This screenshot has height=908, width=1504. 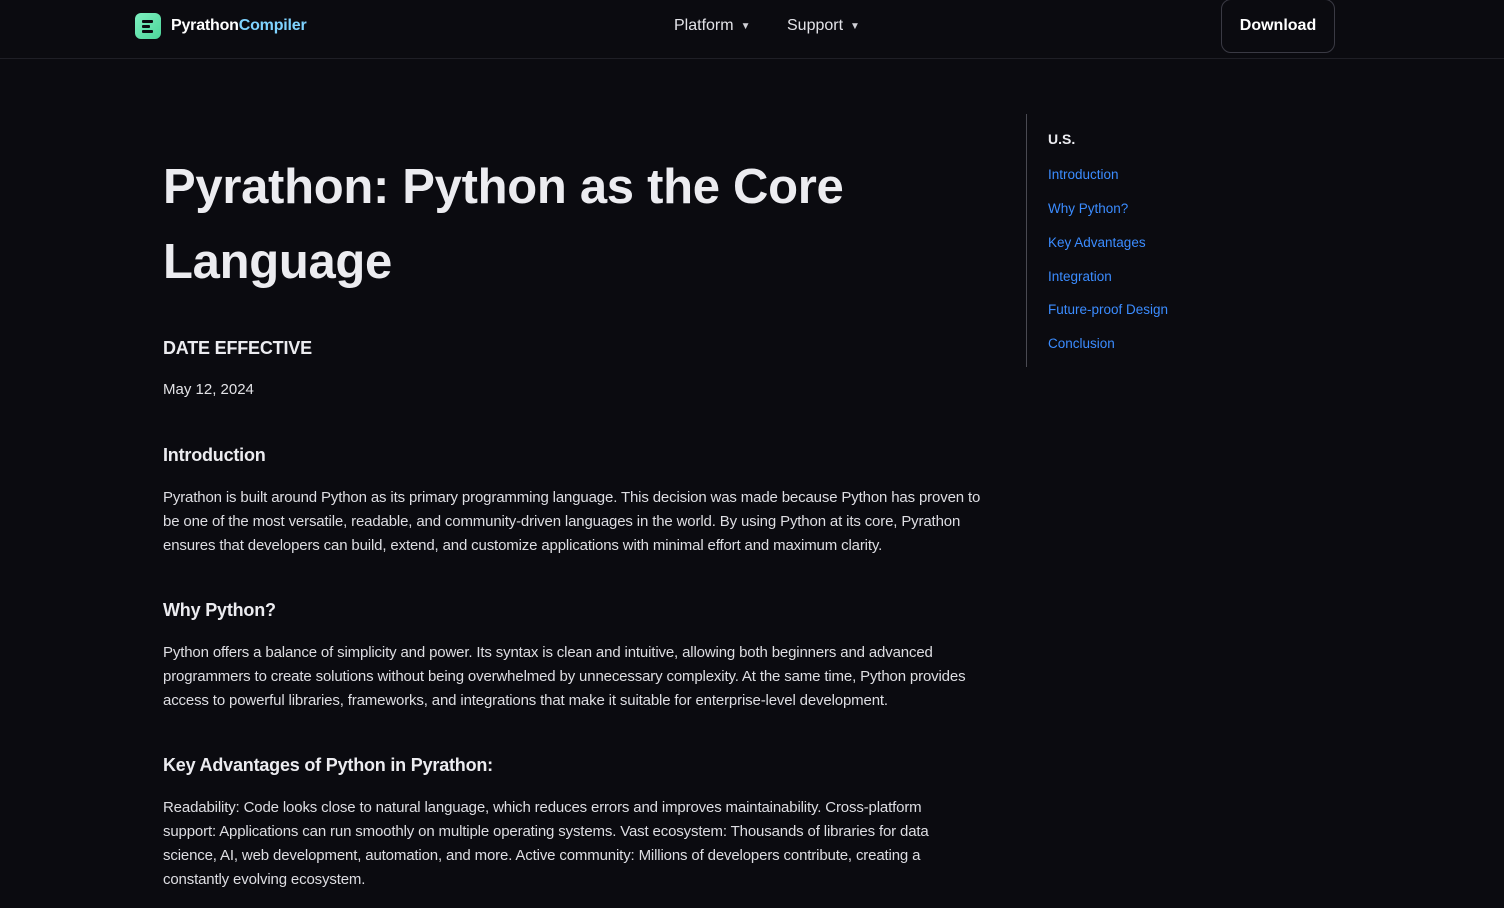 What do you see at coordinates (1080, 276) in the screenshot?
I see `toc-link-integration: Integration` at bounding box center [1080, 276].